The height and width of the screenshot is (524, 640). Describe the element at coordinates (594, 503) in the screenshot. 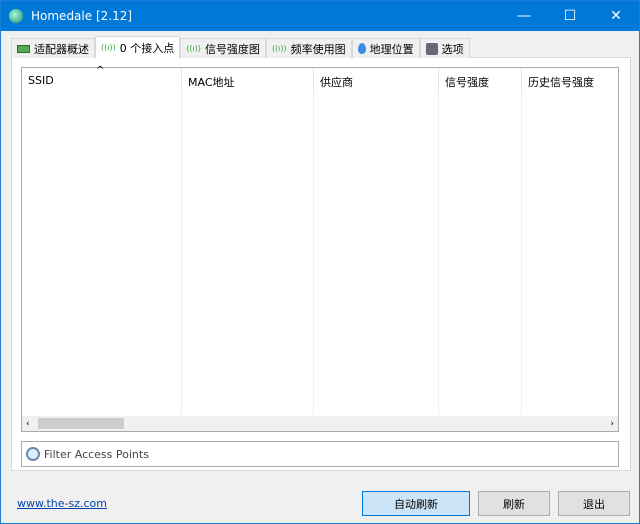

I see `exit-button: 退出` at that location.